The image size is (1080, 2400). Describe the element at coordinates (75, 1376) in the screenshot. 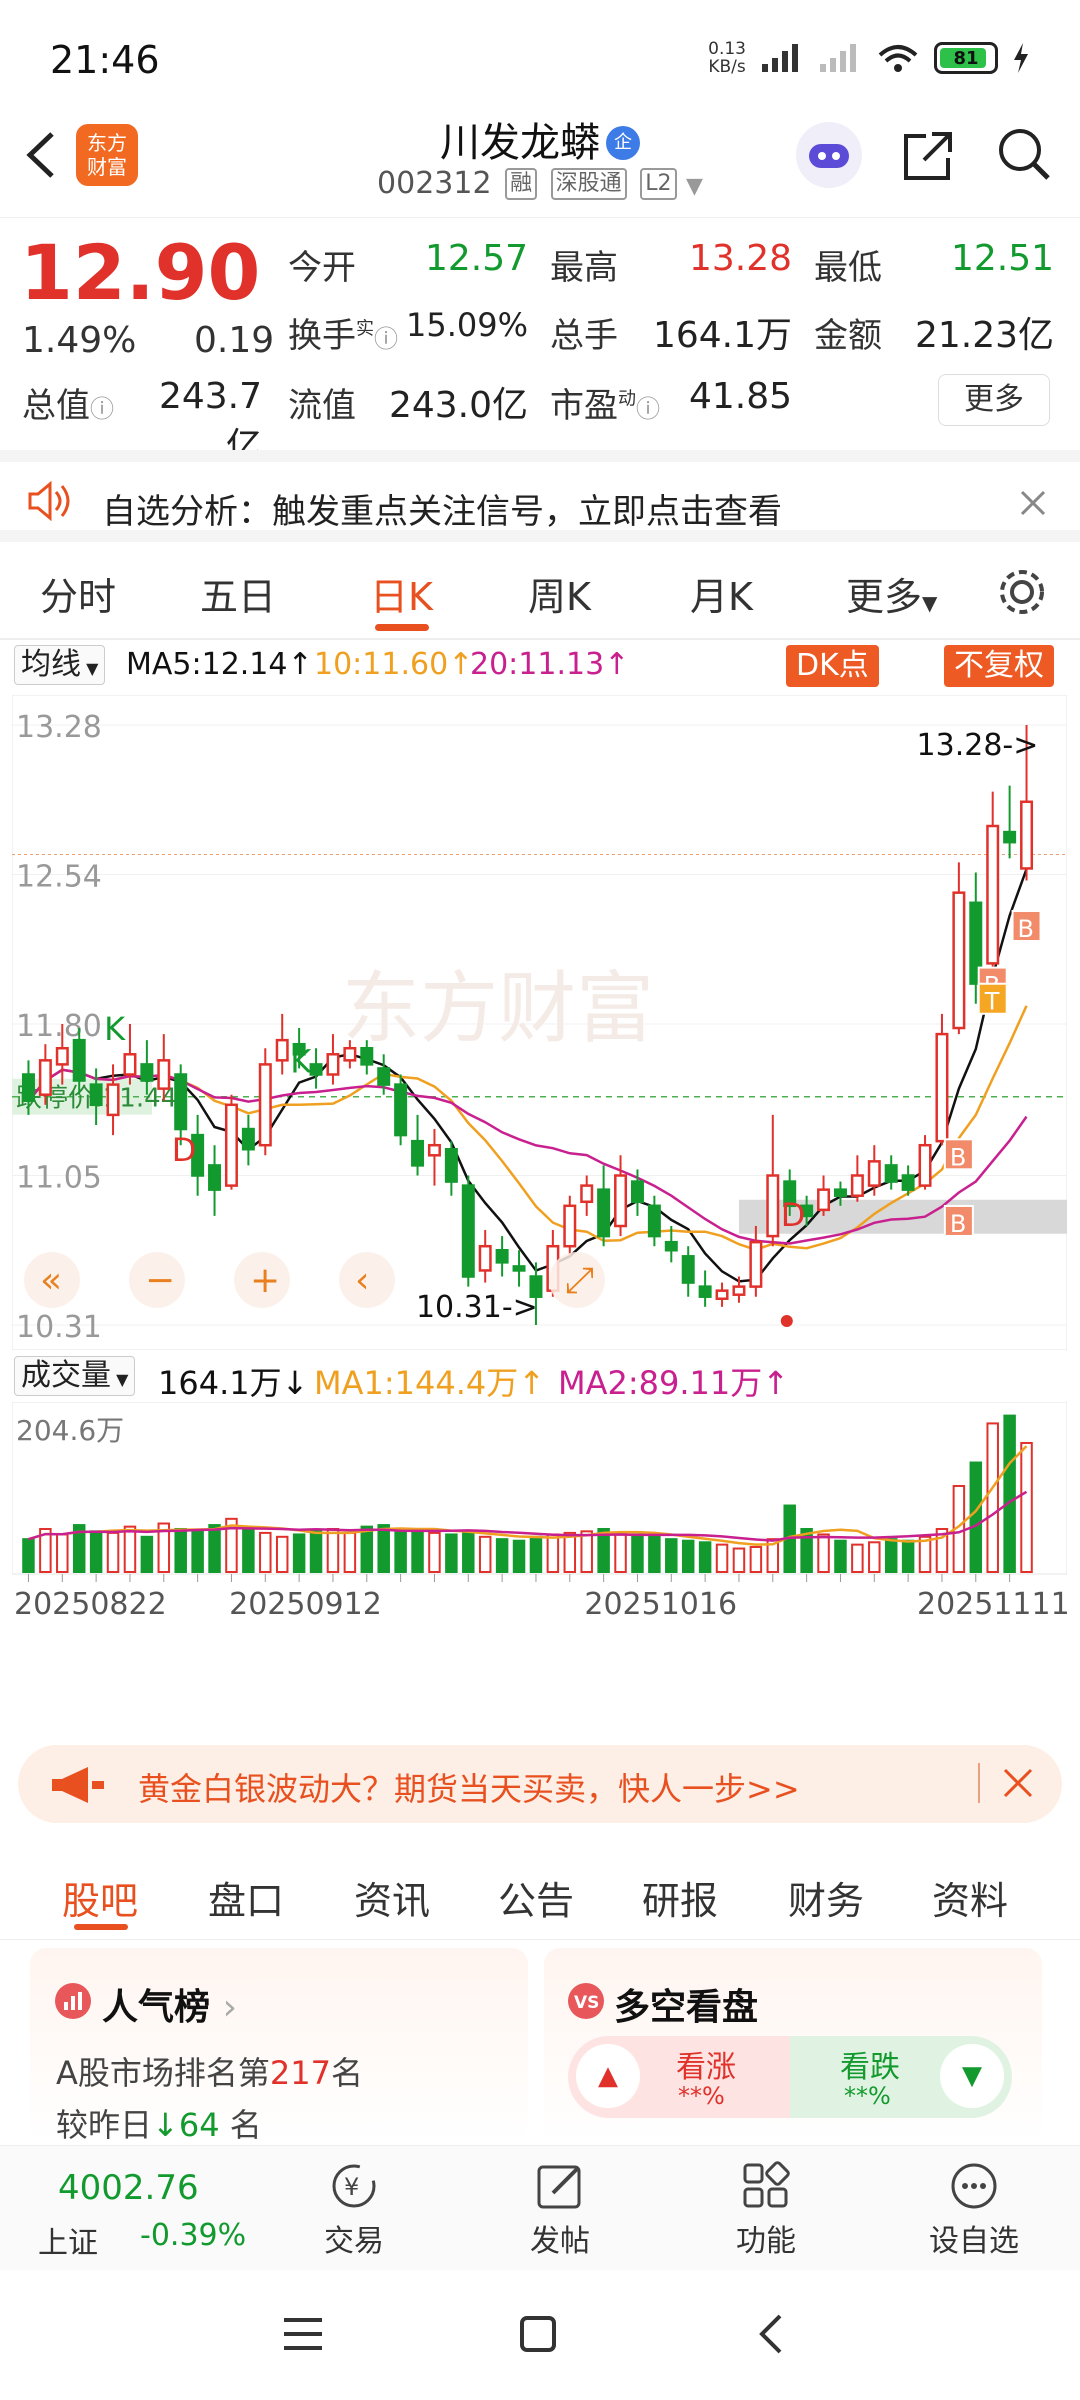

I see `volume-selector: 成交量 ▼` at that location.